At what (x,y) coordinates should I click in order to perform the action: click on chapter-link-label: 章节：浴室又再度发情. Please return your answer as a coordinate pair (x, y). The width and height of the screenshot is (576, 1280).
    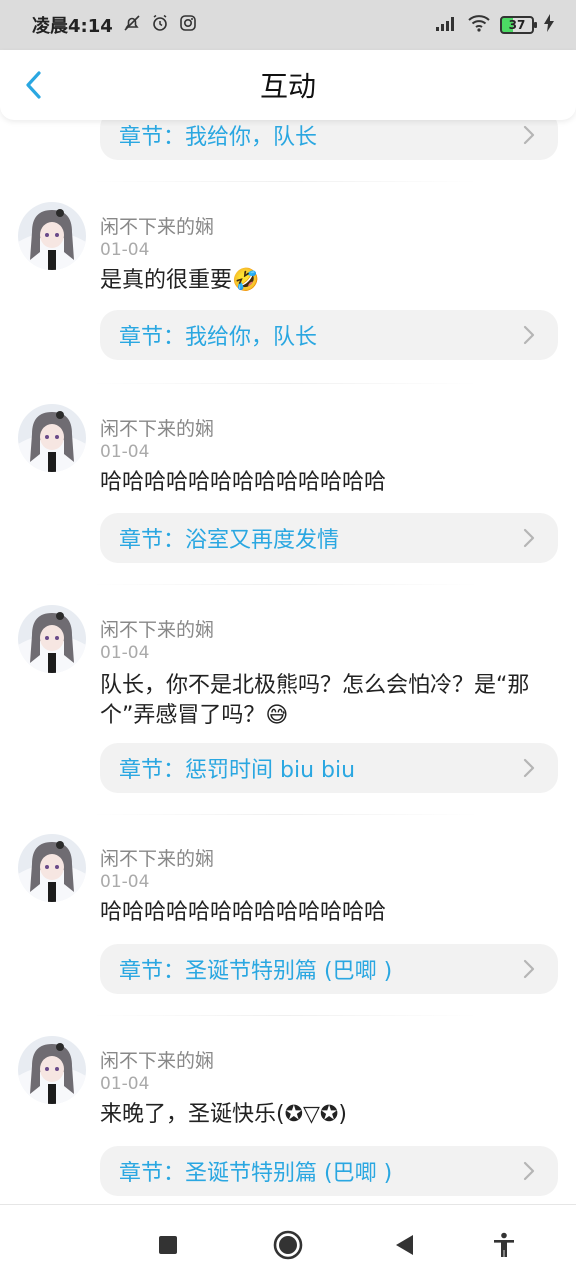
    Looking at the image, I should click on (229, 540).